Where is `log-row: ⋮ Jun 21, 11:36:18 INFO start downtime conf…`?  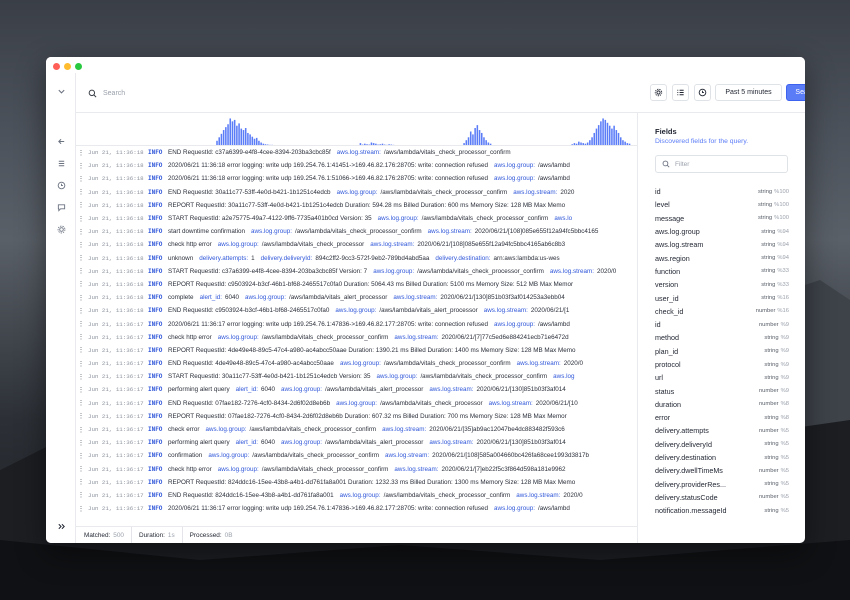 log-row: ⋮ Jun 21, 11:36:18 INFO start downtime conf… is located at coordinates (356, 231).